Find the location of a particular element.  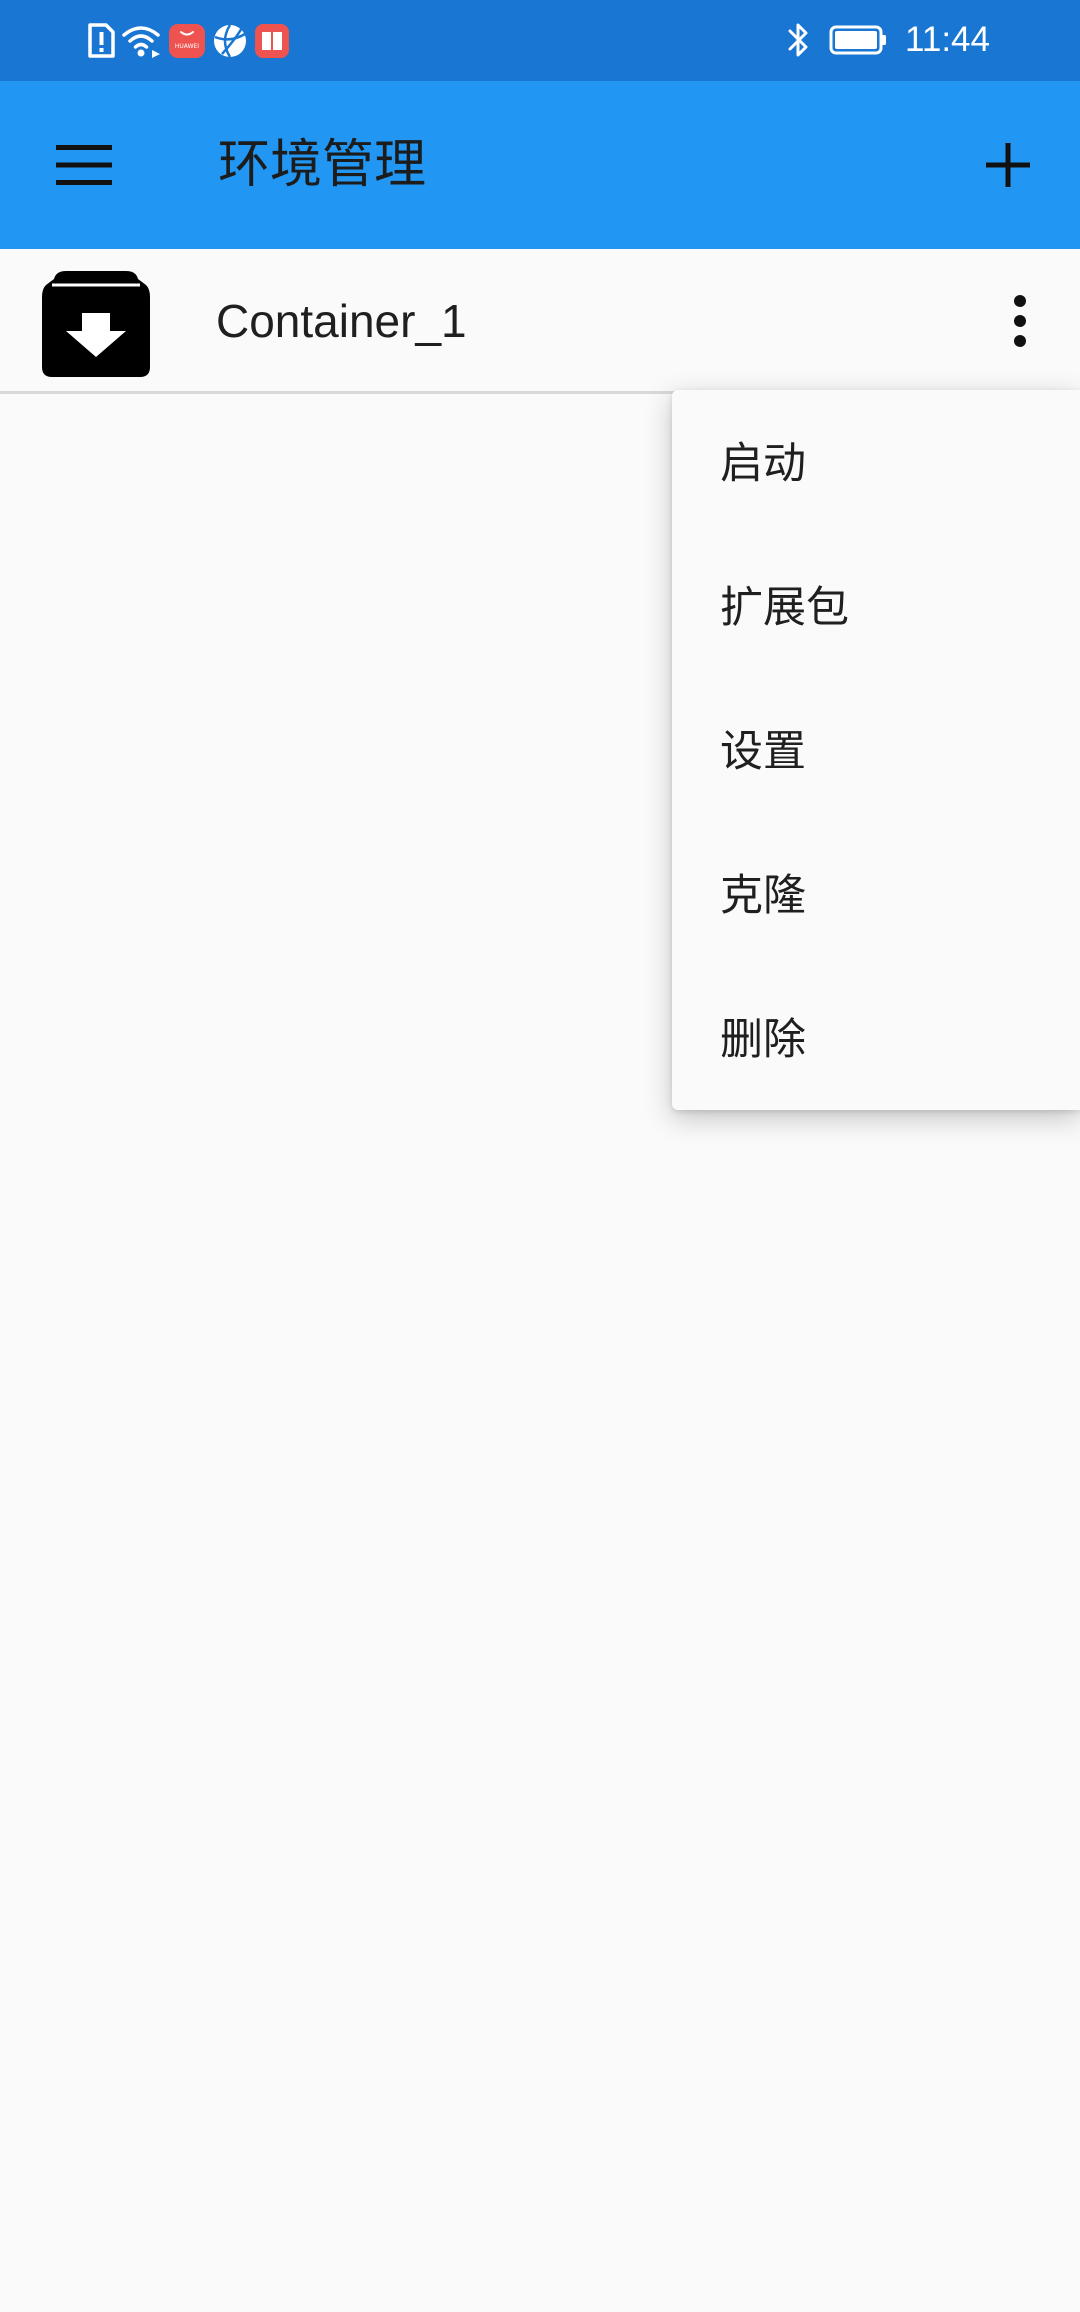

page-title: 环境管理 is located at coordinates (322, 165).